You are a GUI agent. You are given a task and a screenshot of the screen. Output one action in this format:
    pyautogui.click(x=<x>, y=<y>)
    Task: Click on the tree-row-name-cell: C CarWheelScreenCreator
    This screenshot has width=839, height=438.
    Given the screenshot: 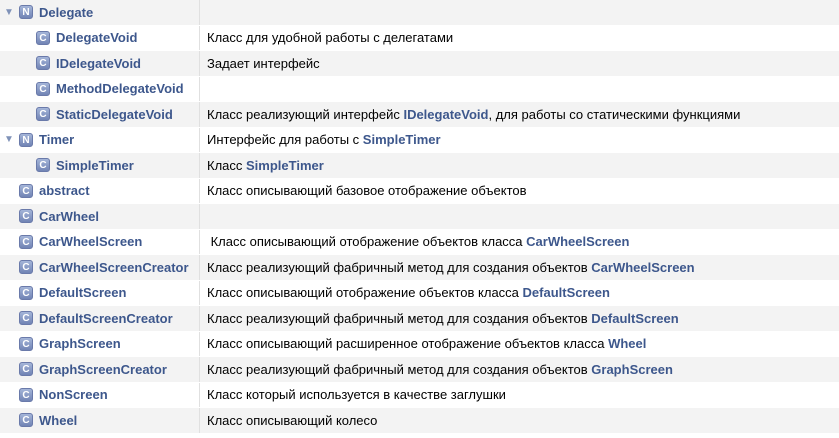 What is the action you would take?
    pyautogui.click(x=100, y=267)
    